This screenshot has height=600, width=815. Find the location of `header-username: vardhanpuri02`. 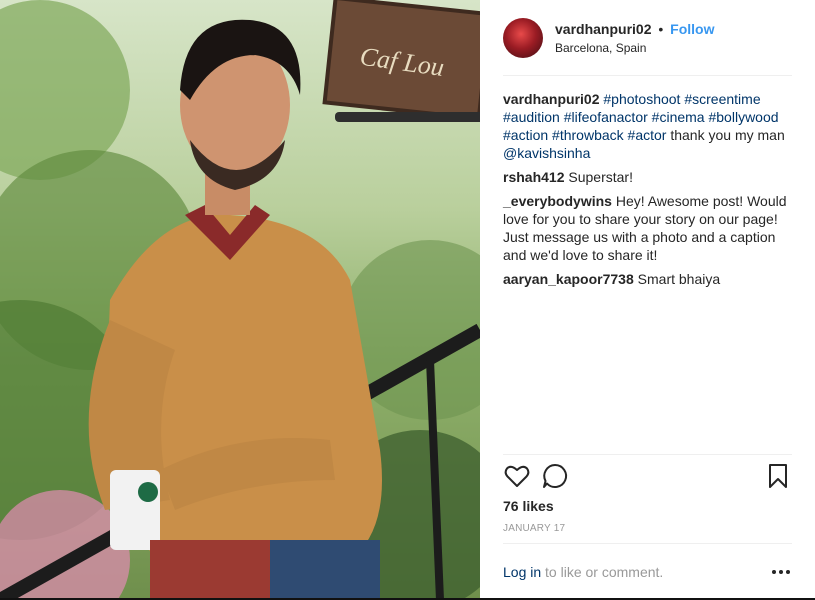

header-username: vardhanpuri02 is located at coordinates (603, 29).